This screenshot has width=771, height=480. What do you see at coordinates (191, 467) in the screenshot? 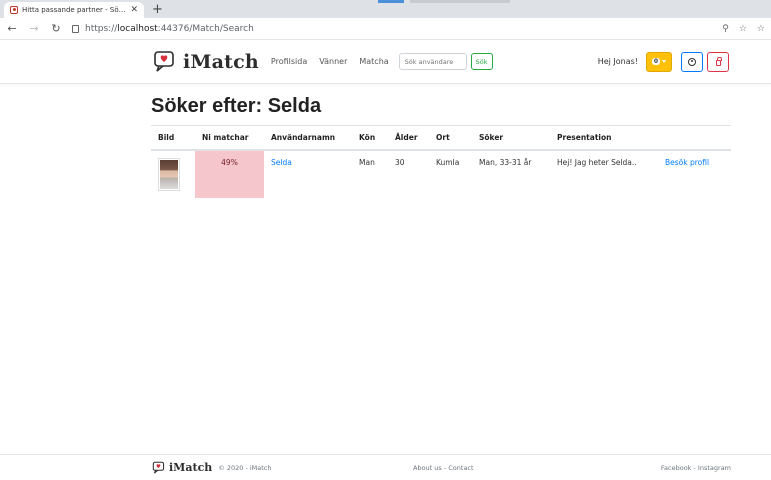
I see `footer-brand-name: iMatch` at bounding box center [191, 467].